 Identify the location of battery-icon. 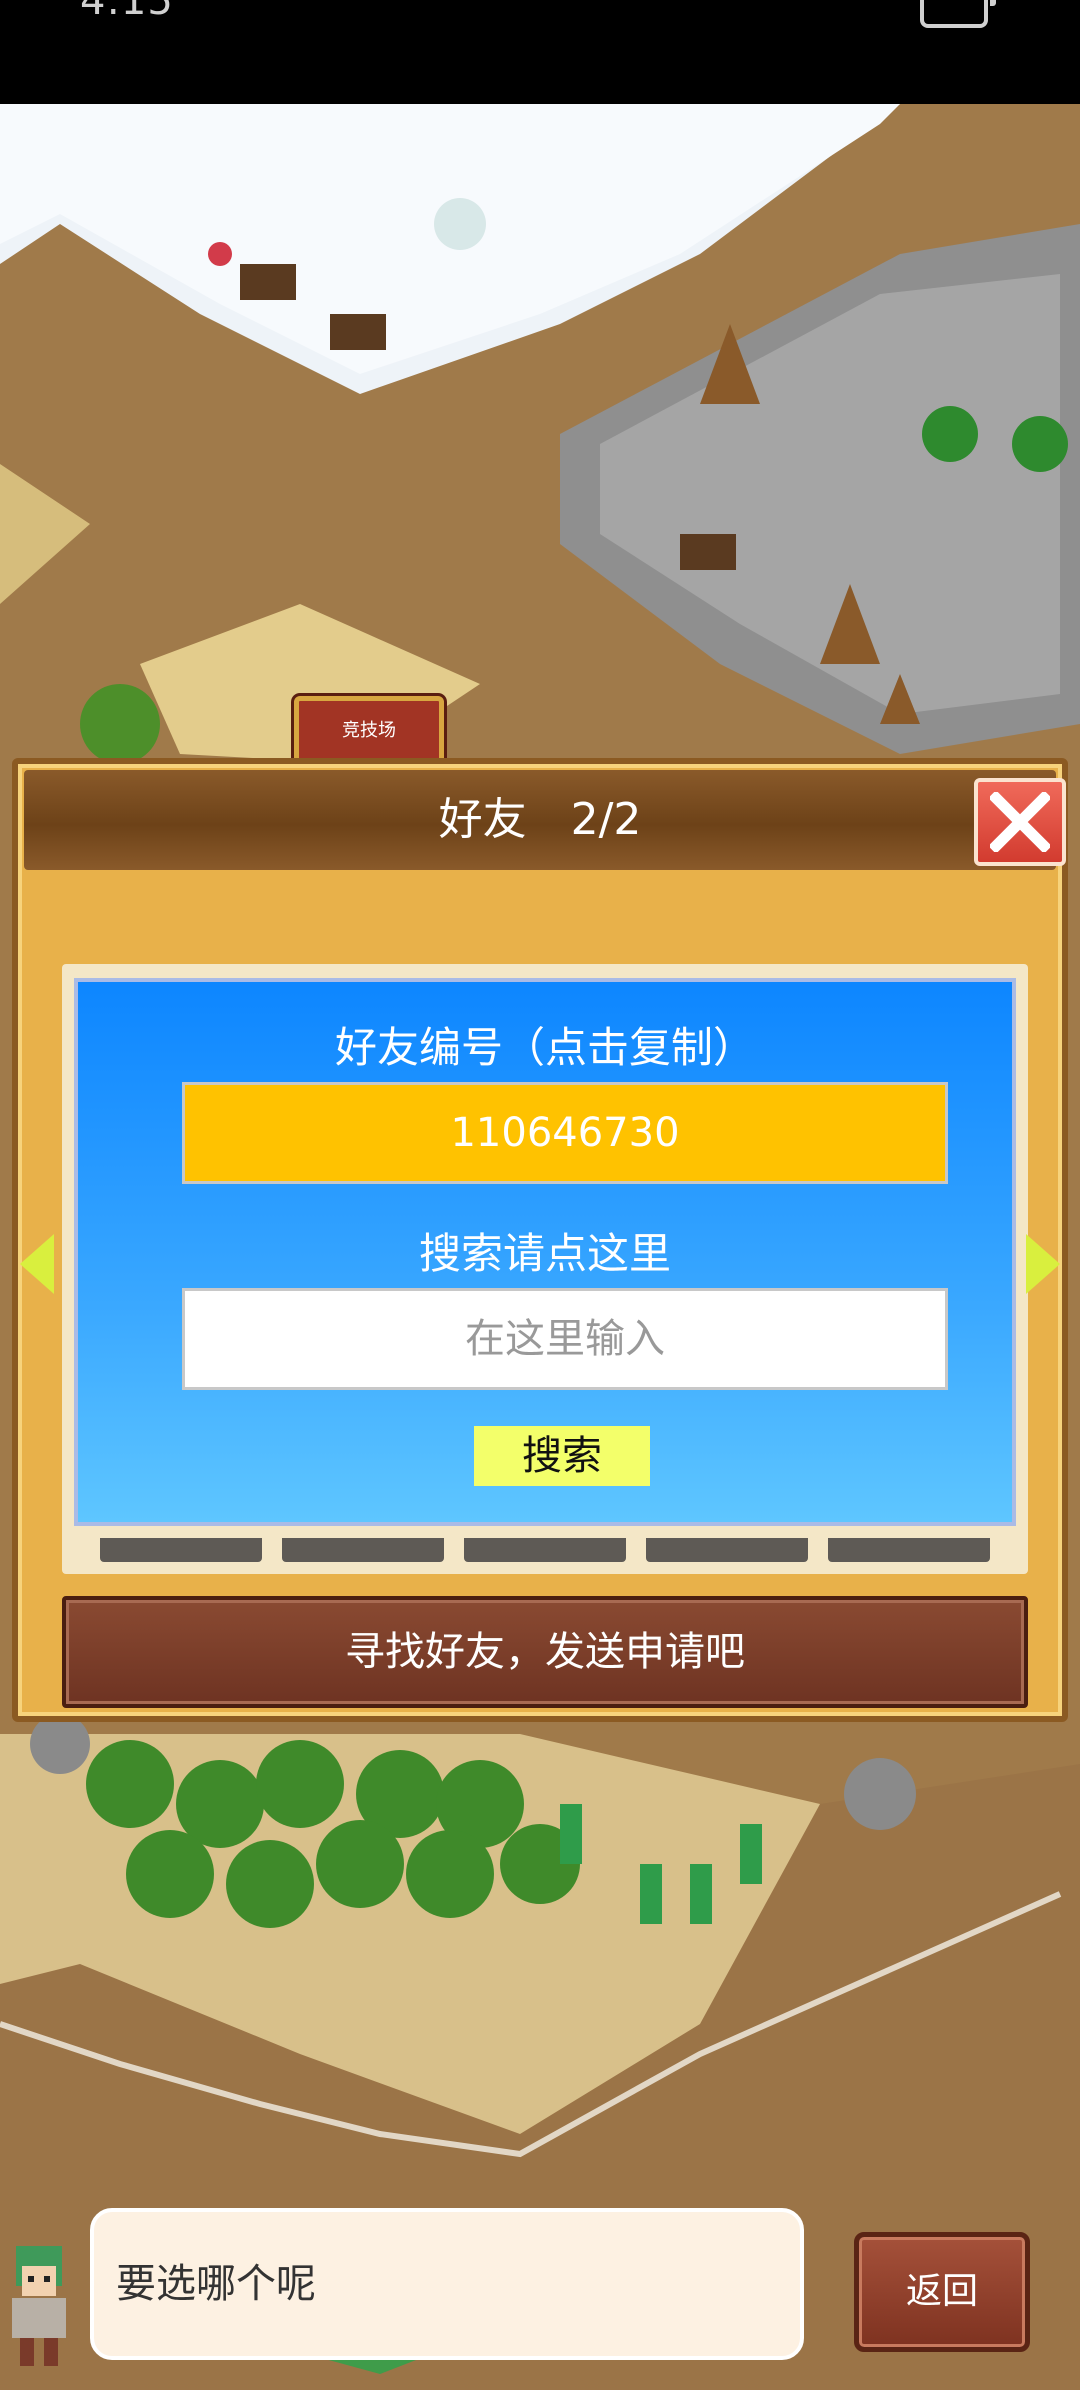
(958, 14).